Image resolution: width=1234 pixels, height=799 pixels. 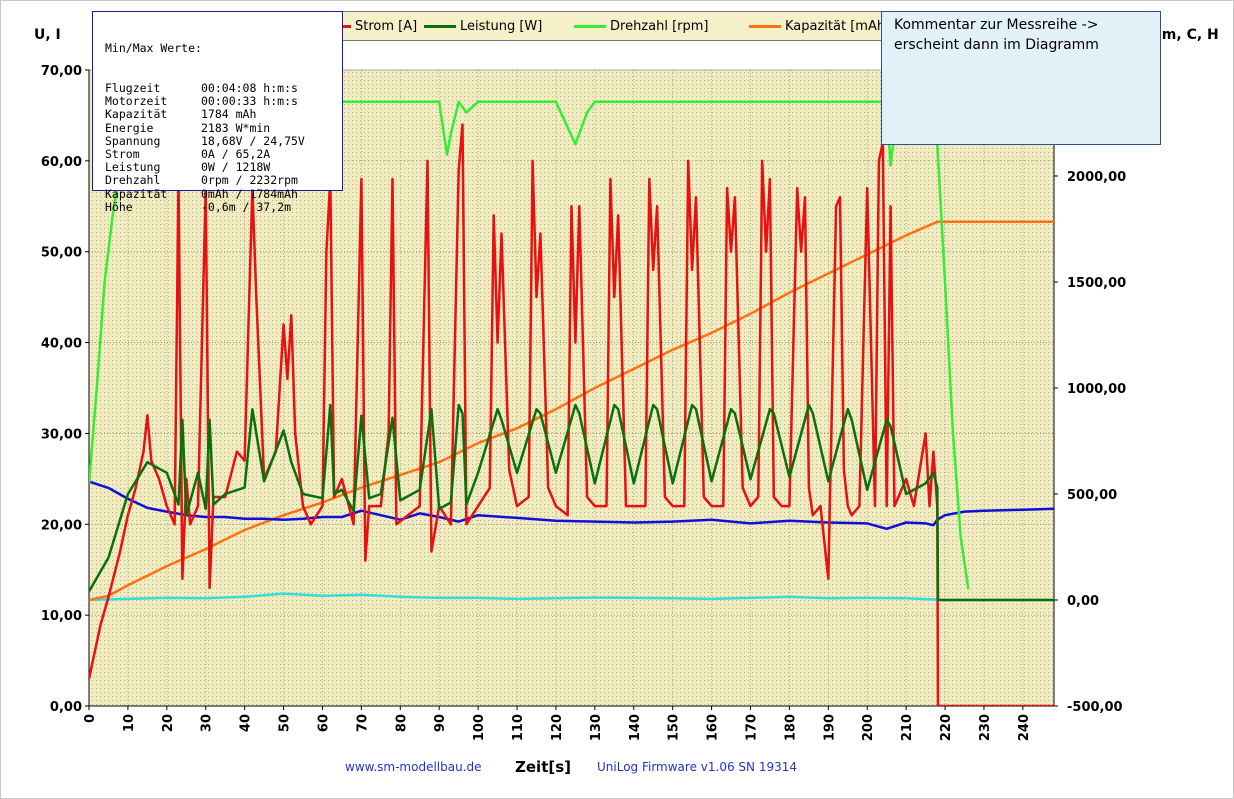 What do you see at coordinates (229, 114) in the screenshot?
I see `minmax-value: 1784 mAh` at bounding box center [229, 114].